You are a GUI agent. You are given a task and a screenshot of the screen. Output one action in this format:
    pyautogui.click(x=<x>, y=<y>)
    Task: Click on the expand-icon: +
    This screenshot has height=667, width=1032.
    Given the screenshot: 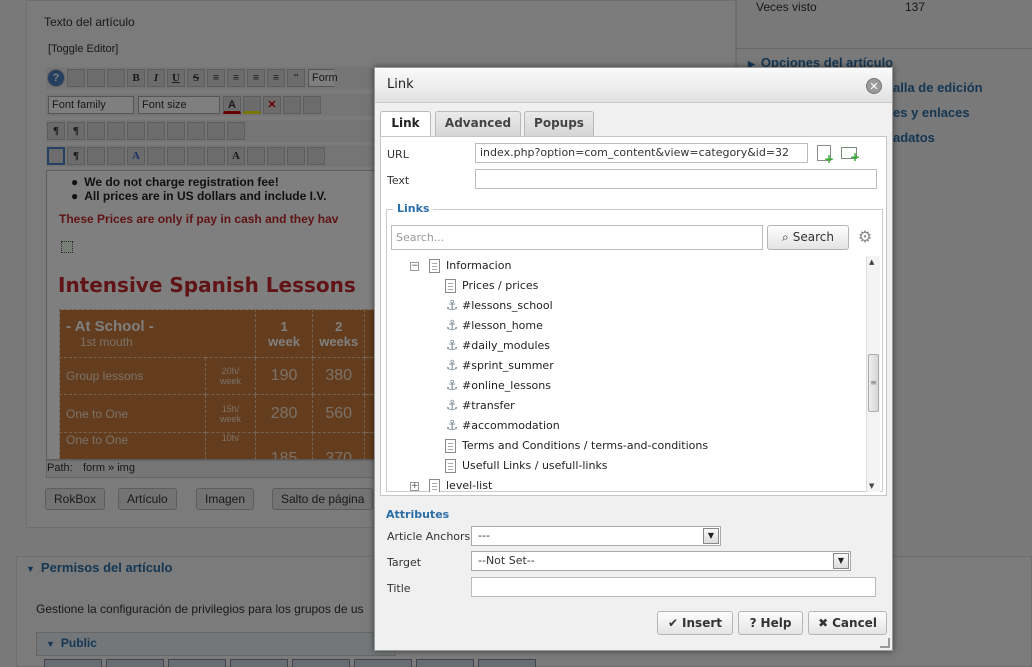 What is the action you would take?
    pyautogui.click(x=414, y=486)
    